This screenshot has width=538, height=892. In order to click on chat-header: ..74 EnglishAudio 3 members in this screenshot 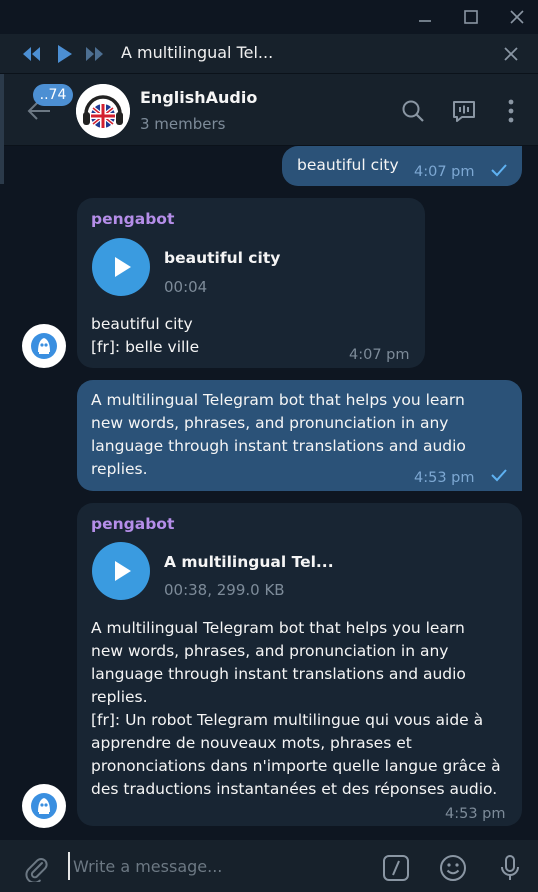, I will do `click(269, 110)`.